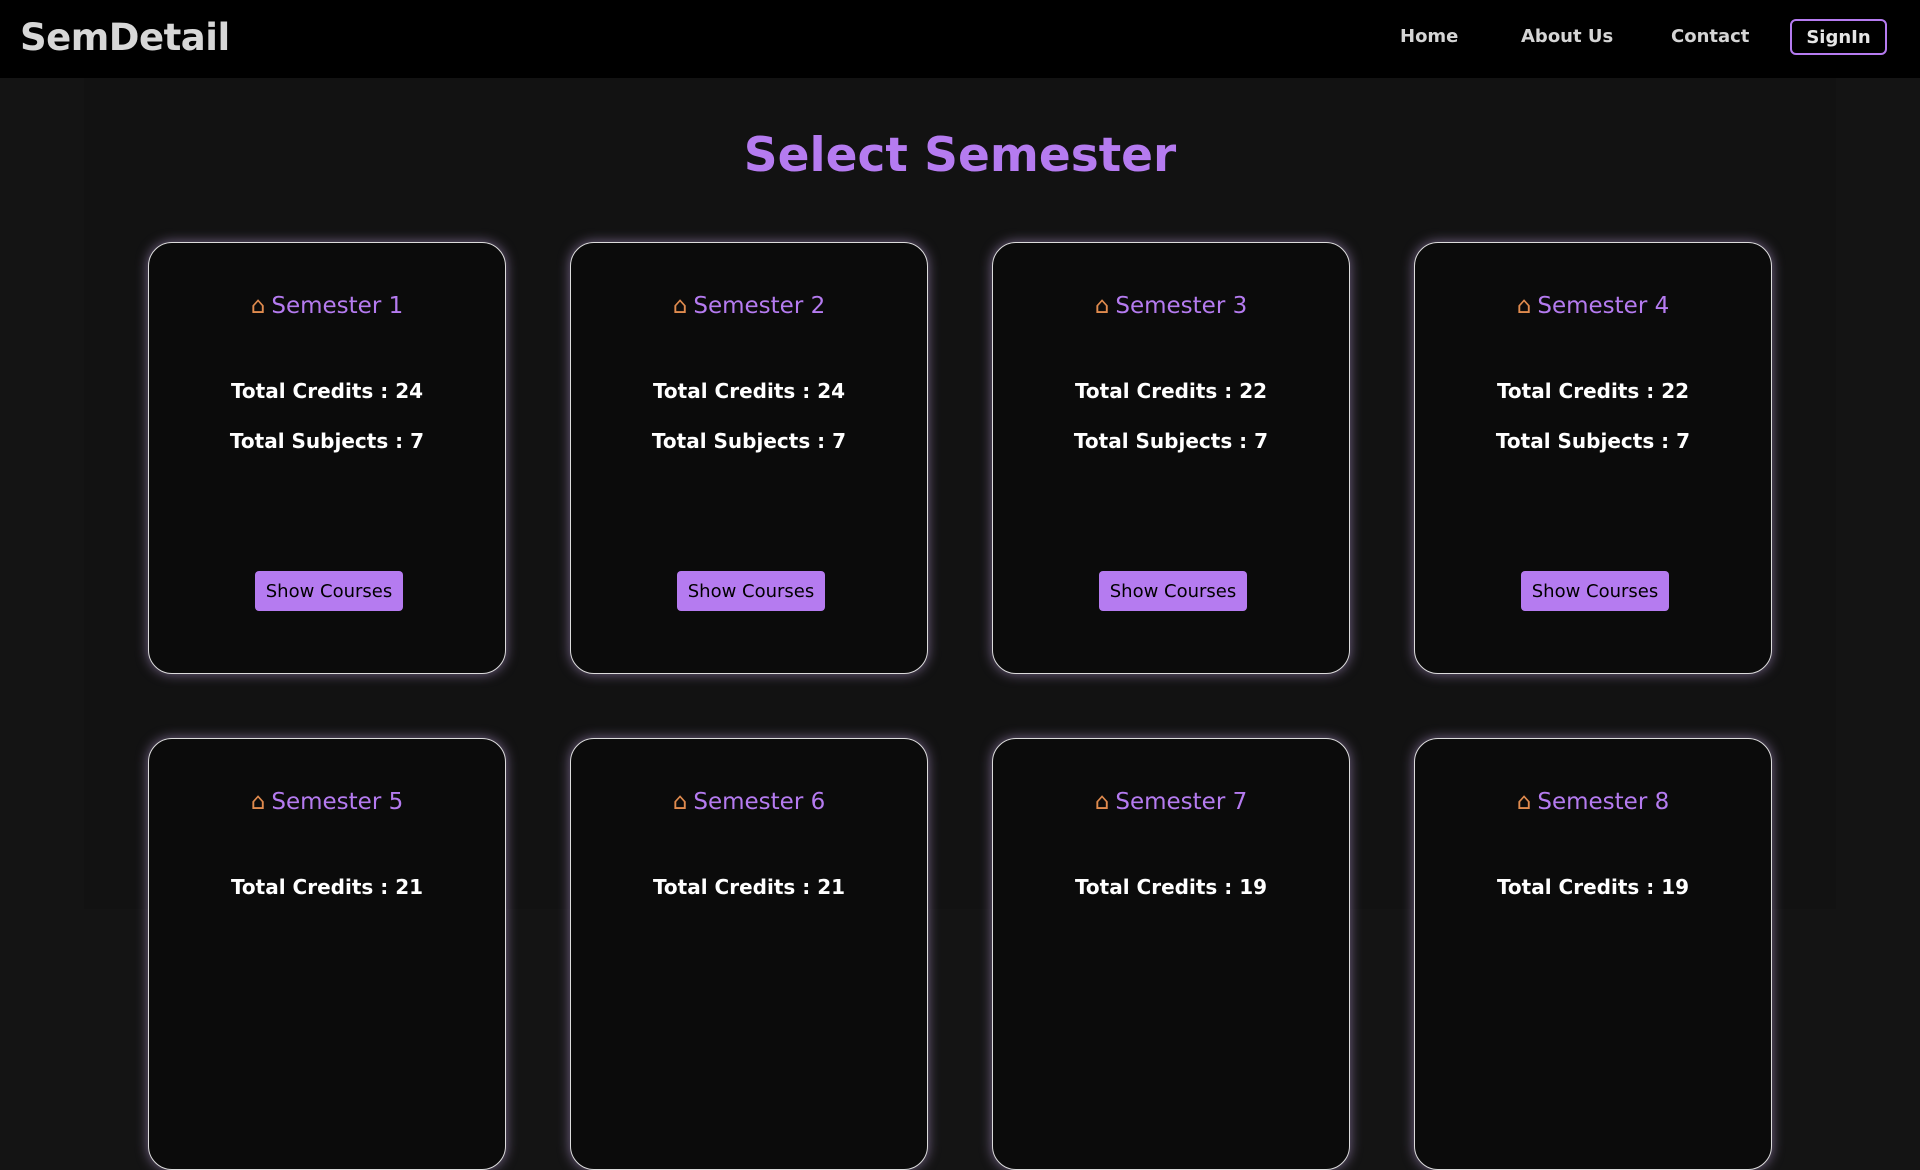  Describe the element at coordinates (125, 37) in the screenshot. I see `brand-logo: SemDetail` at that location.